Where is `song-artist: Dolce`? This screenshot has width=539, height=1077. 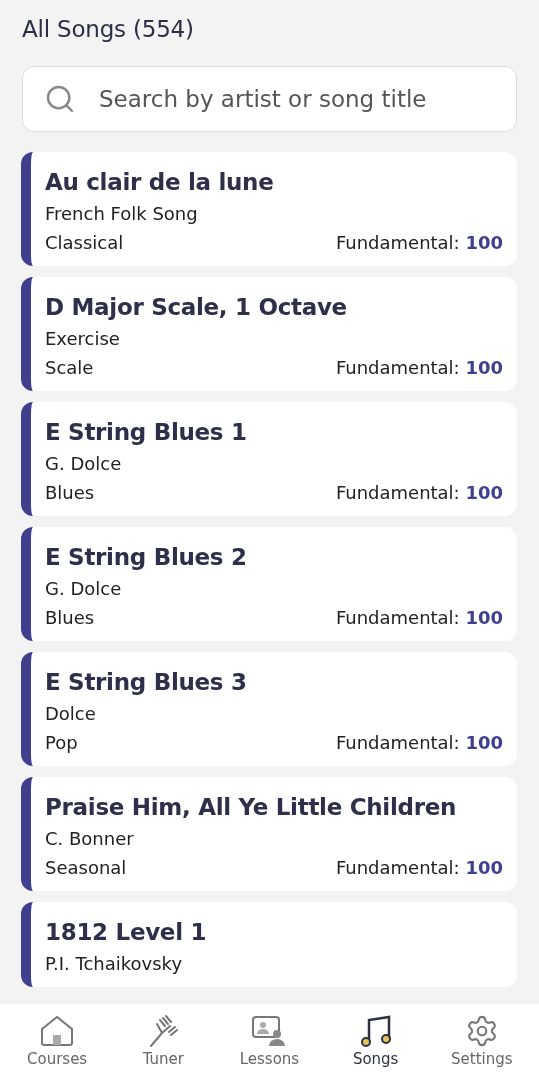 song-artist: Dolce is located at coordinates (71, 714).